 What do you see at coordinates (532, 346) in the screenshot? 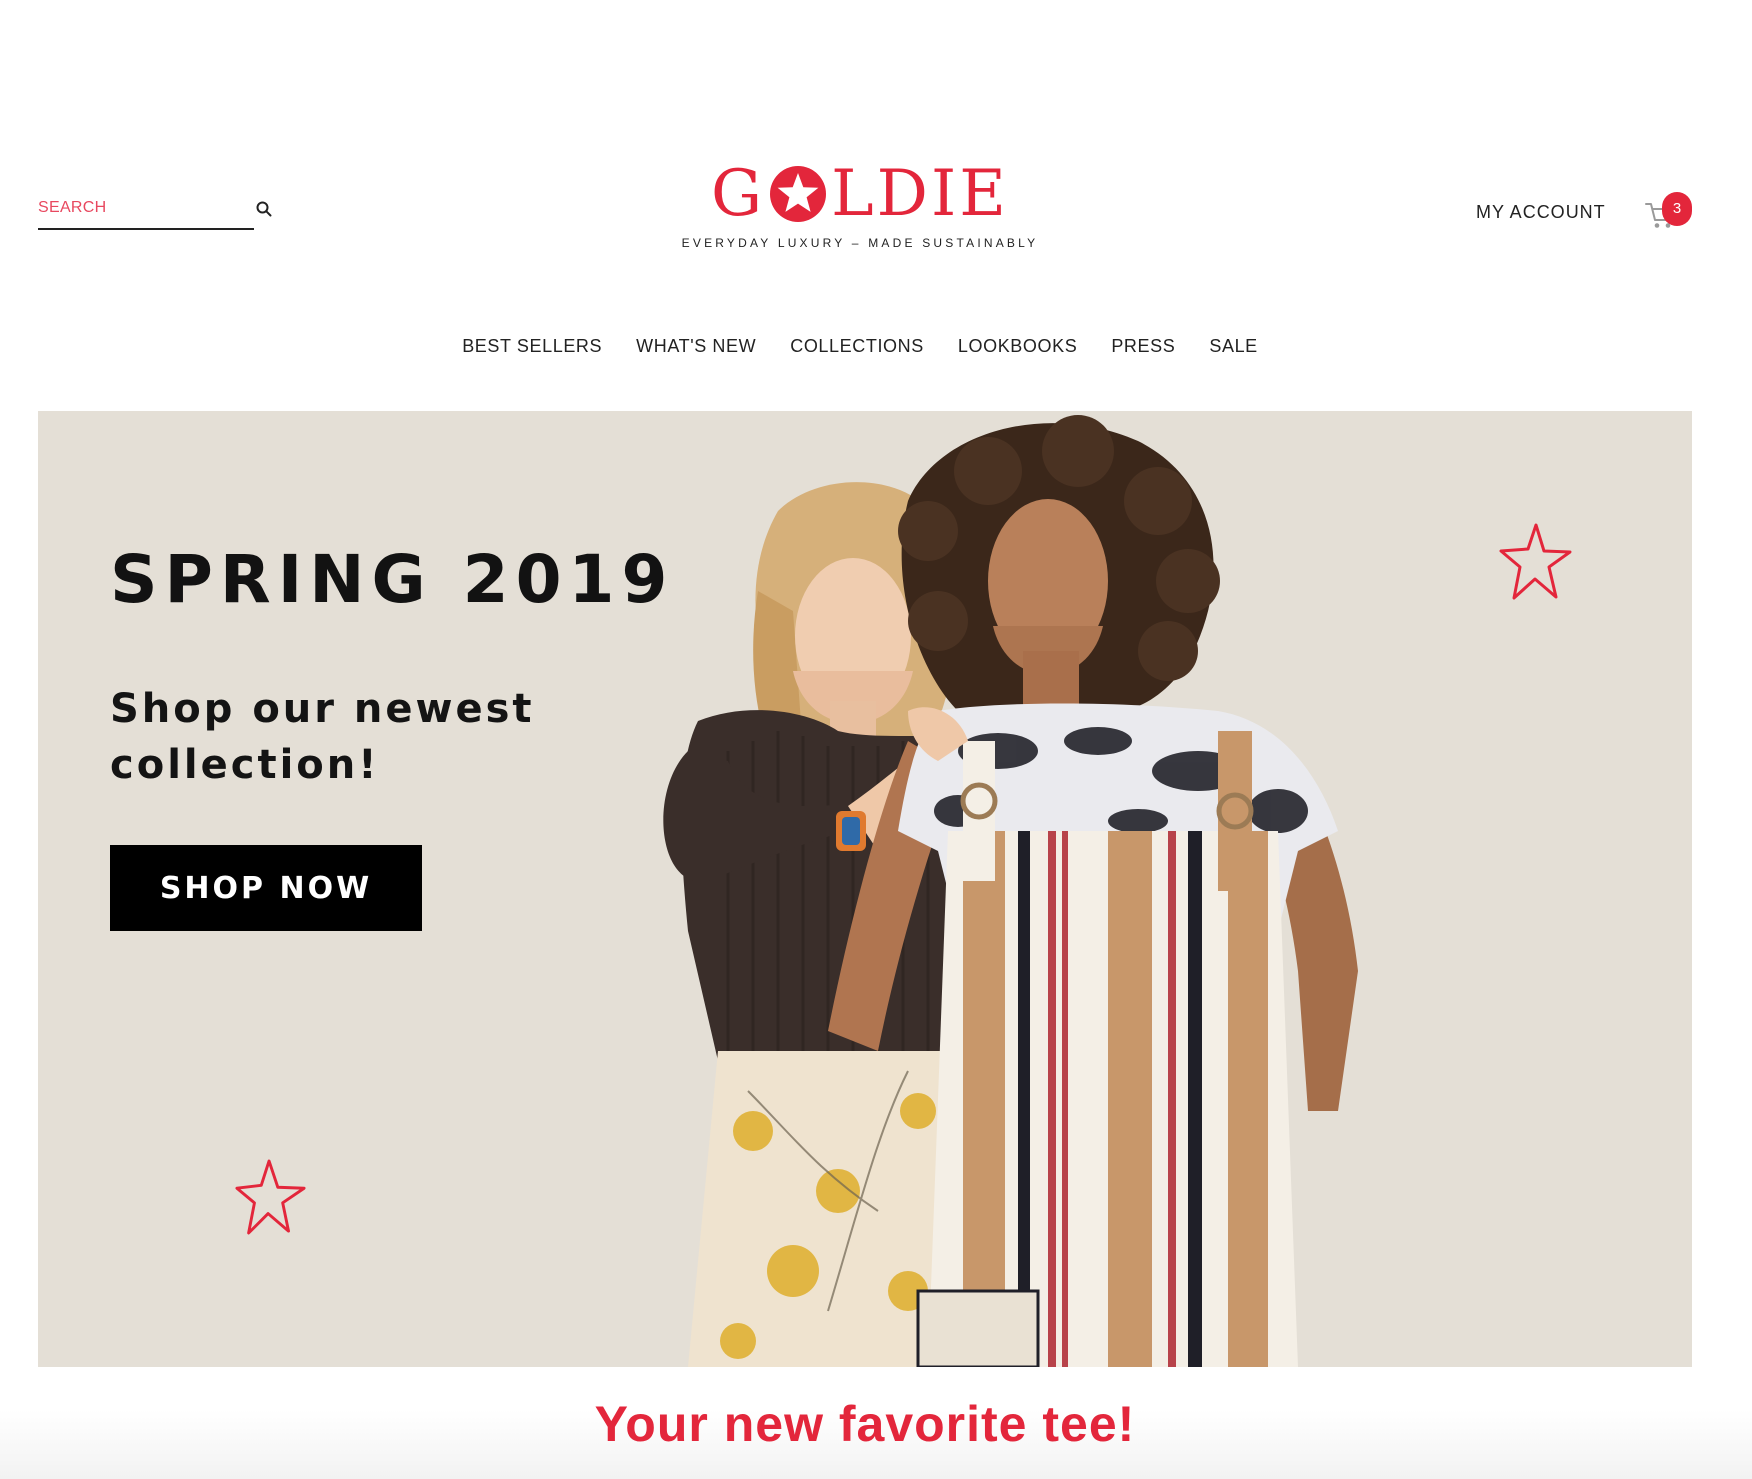
I see `nav-item-best-sellers: BEST SELLERS` at bounding box center [532, 346].